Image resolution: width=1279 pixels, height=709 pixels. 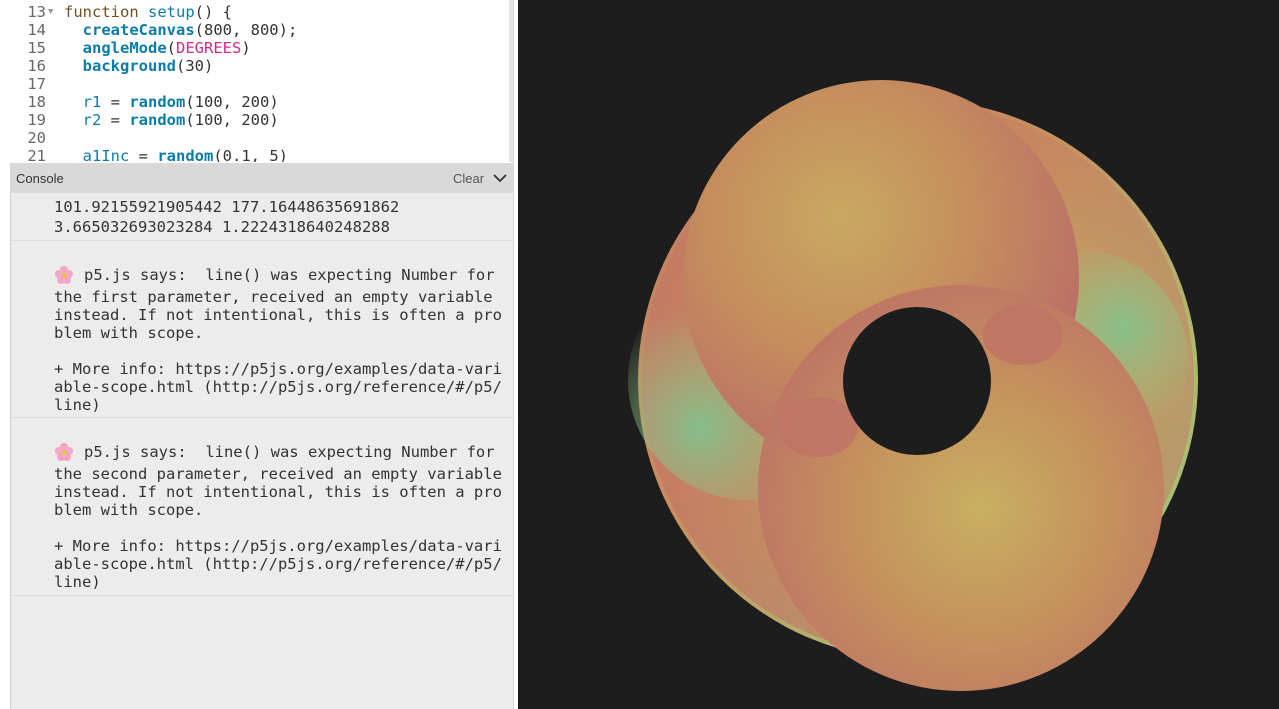 I want to click on code-line: 14 createCanvas(800, 800);, so click(x=250, y=30).